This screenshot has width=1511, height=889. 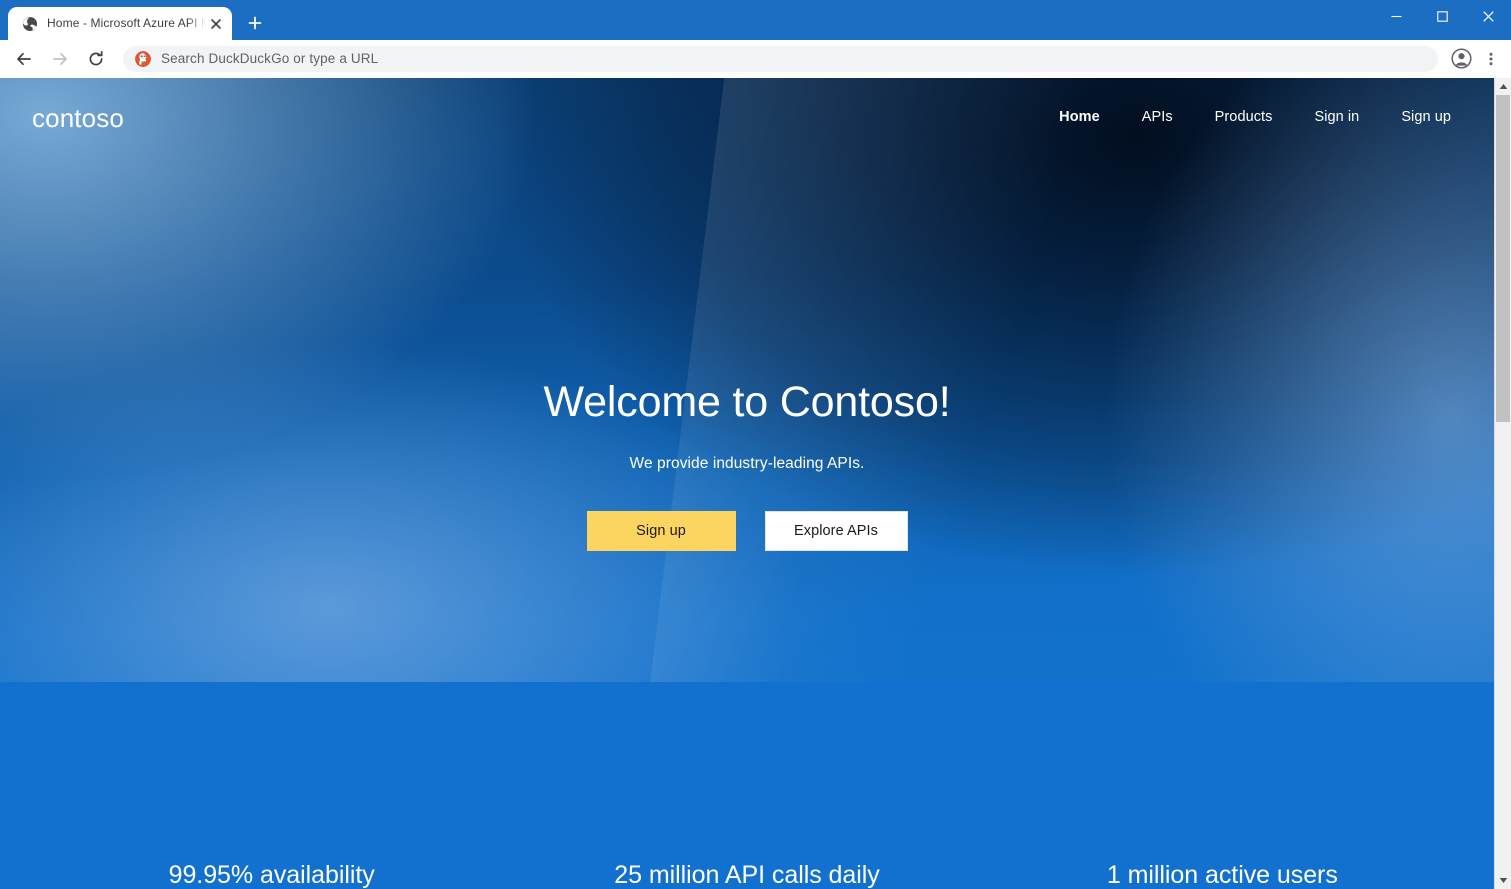 What do you see at coordinates (1079, 117) in the screenshot?
I see `nav-item-home: Home` at bounding box center [1079, 117].